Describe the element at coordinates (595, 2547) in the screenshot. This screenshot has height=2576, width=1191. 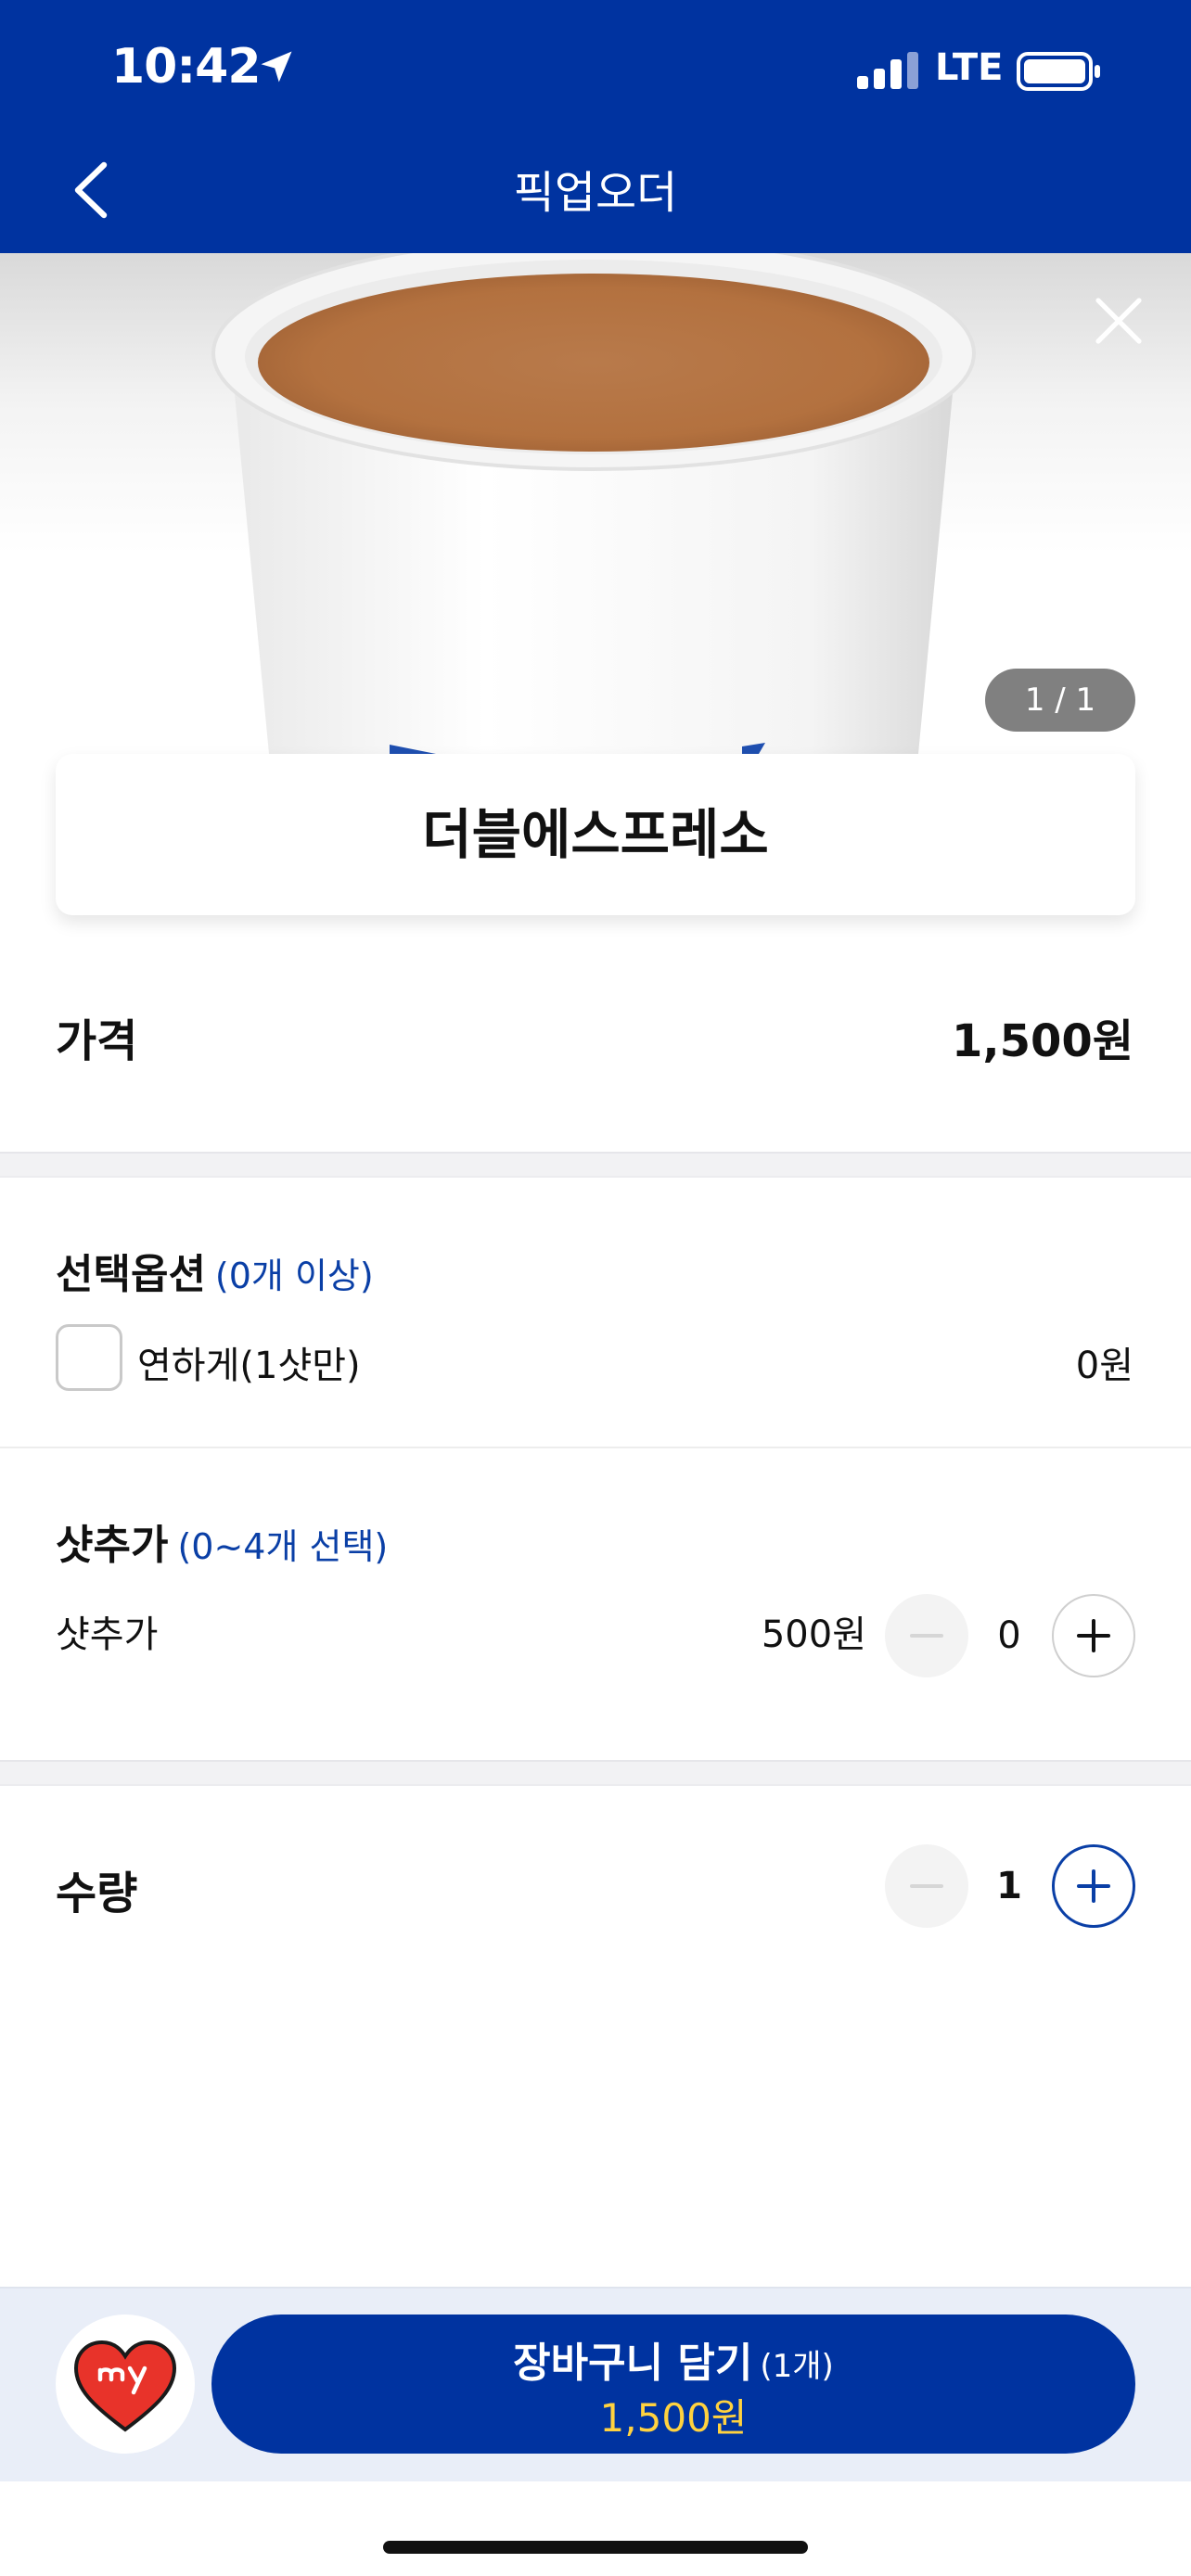
I see `home-indicator` at that location.